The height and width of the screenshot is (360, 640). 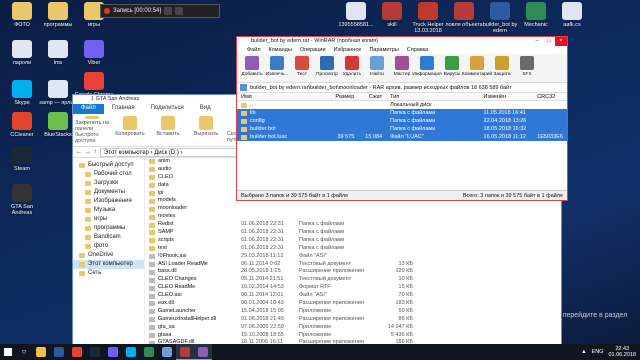 I want to click on file-row: moonloader, so click(x=353, y=209).